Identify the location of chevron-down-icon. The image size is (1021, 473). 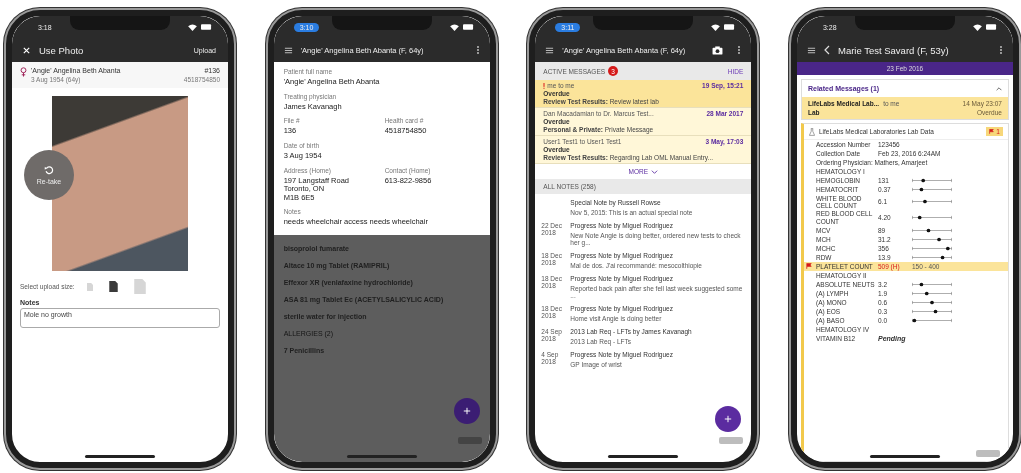
(655, 171).